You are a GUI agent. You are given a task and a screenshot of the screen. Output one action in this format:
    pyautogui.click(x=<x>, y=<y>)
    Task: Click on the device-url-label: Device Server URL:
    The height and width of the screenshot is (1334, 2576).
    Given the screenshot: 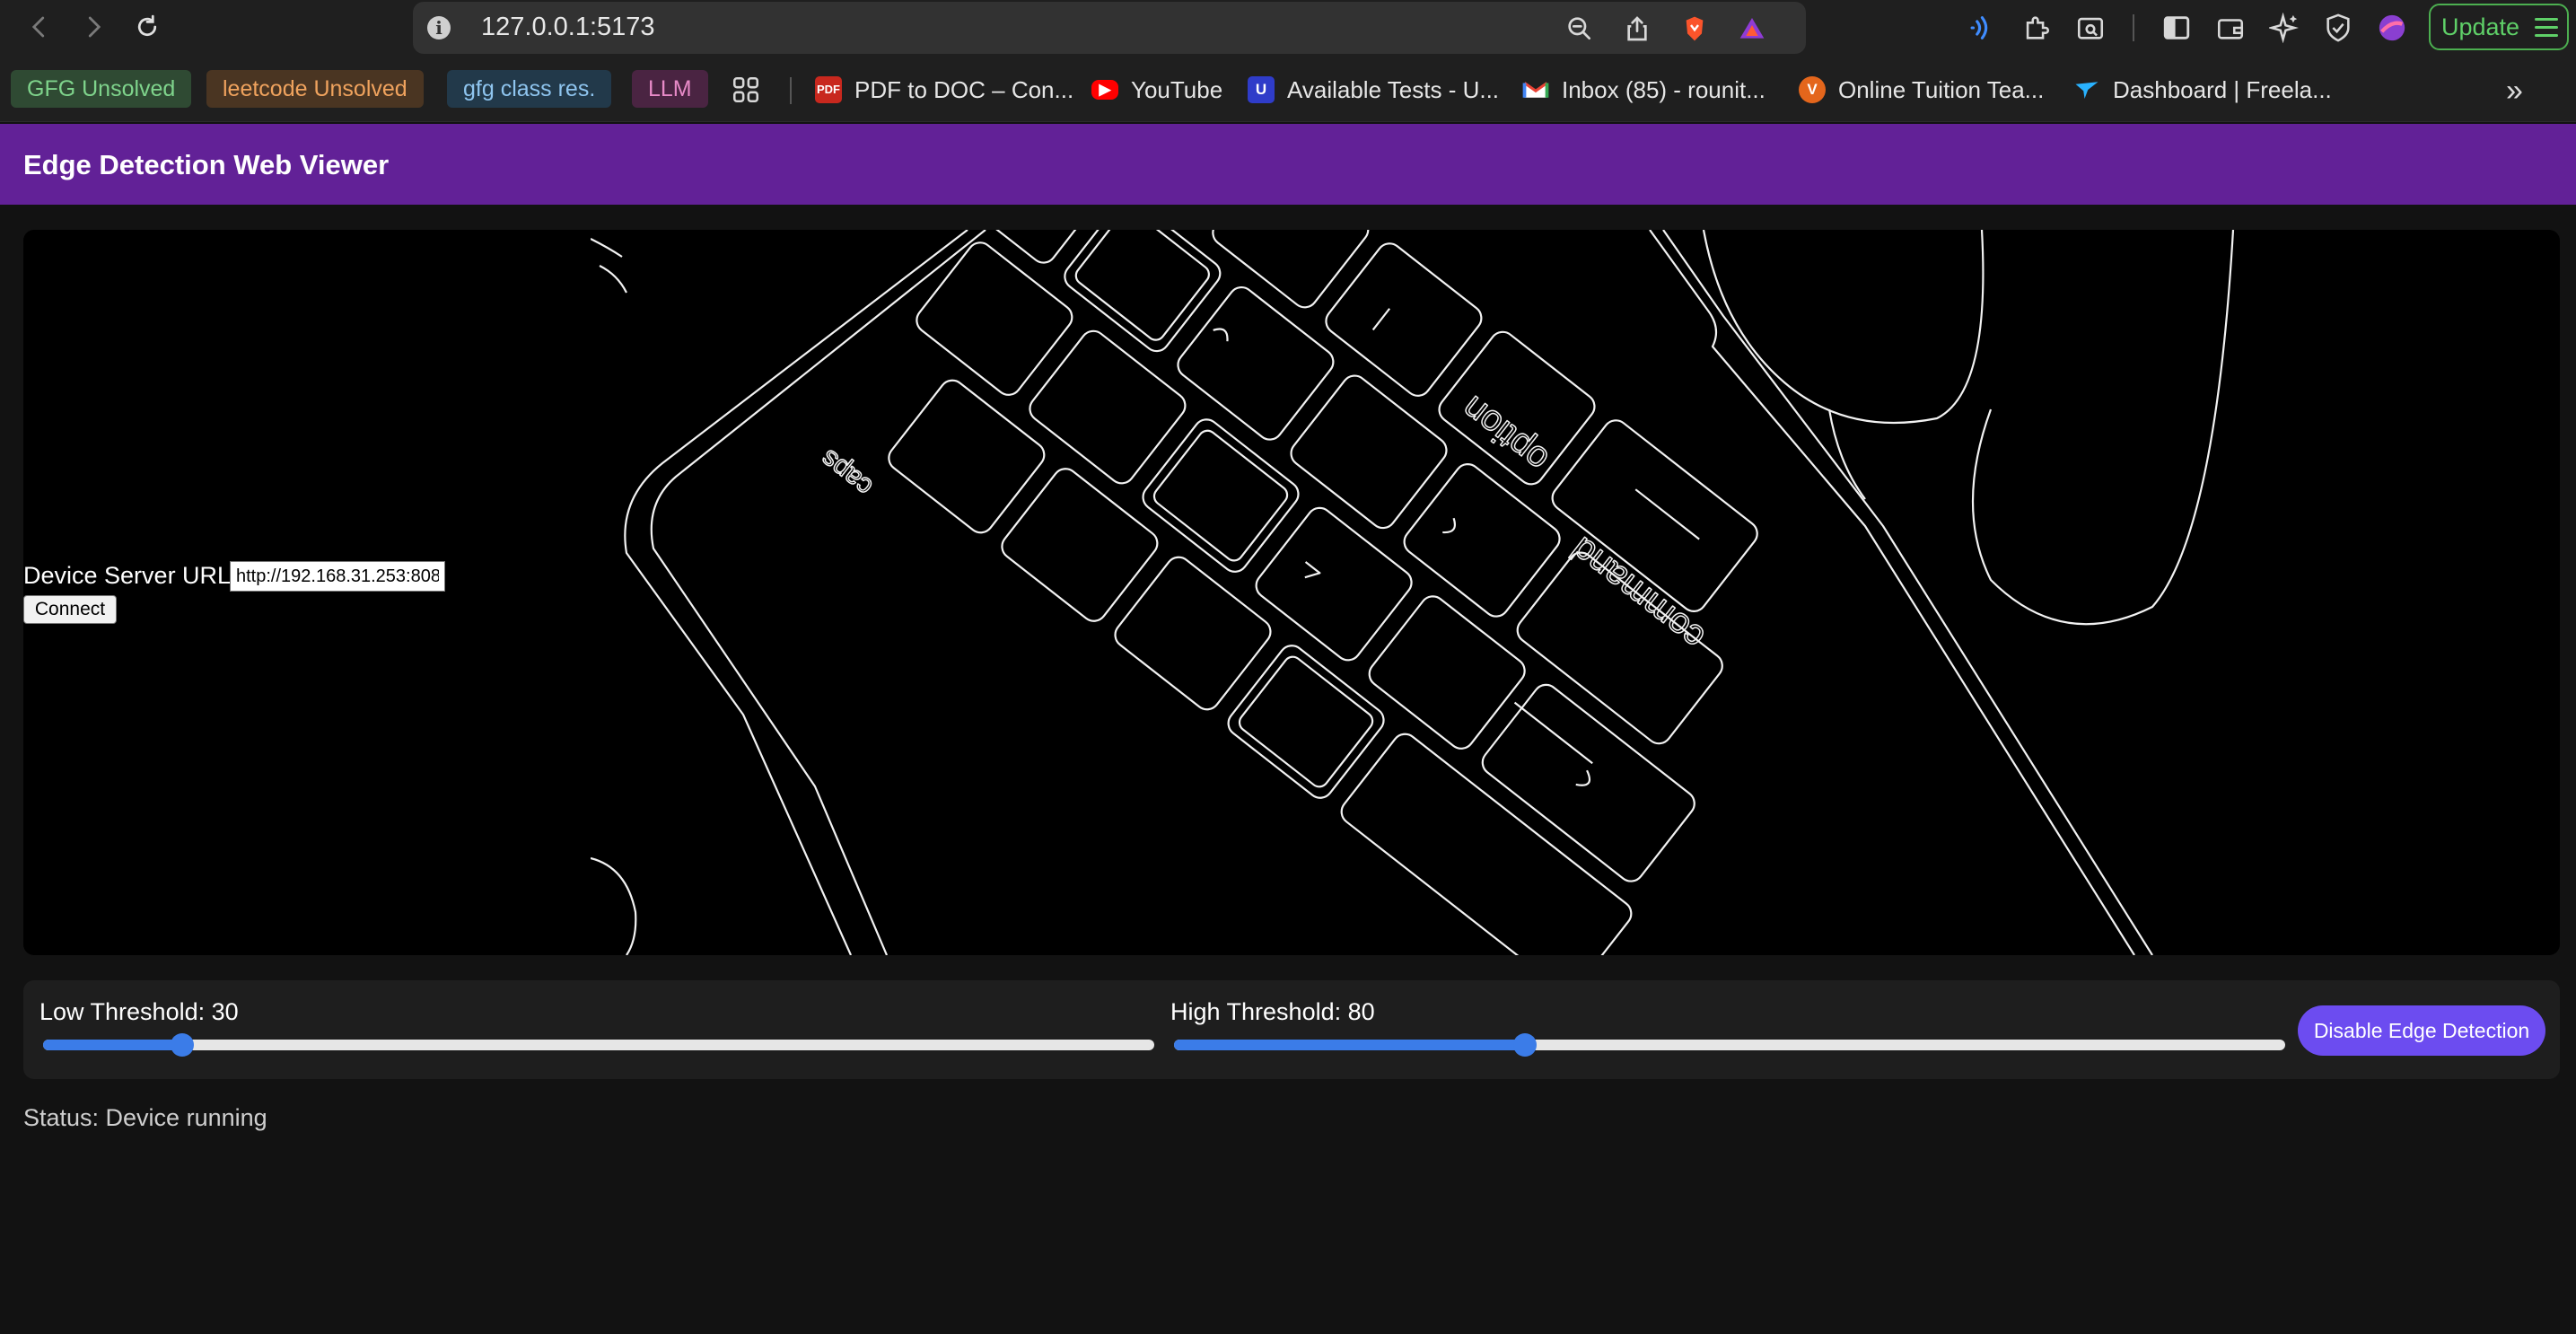 What is the action you would take?
    pyautogui.click(x=130, y=575)
    